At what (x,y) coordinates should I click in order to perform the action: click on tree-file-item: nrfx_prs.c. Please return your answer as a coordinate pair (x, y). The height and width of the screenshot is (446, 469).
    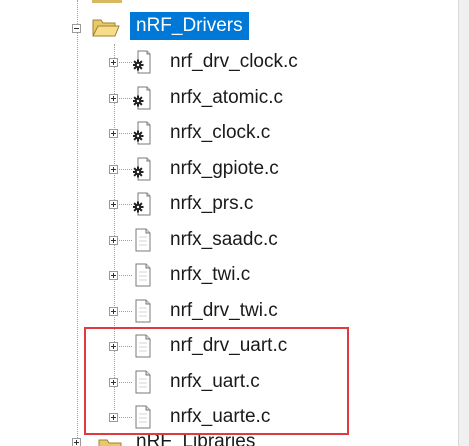
    Looking at the image, I should click on (229, 205).